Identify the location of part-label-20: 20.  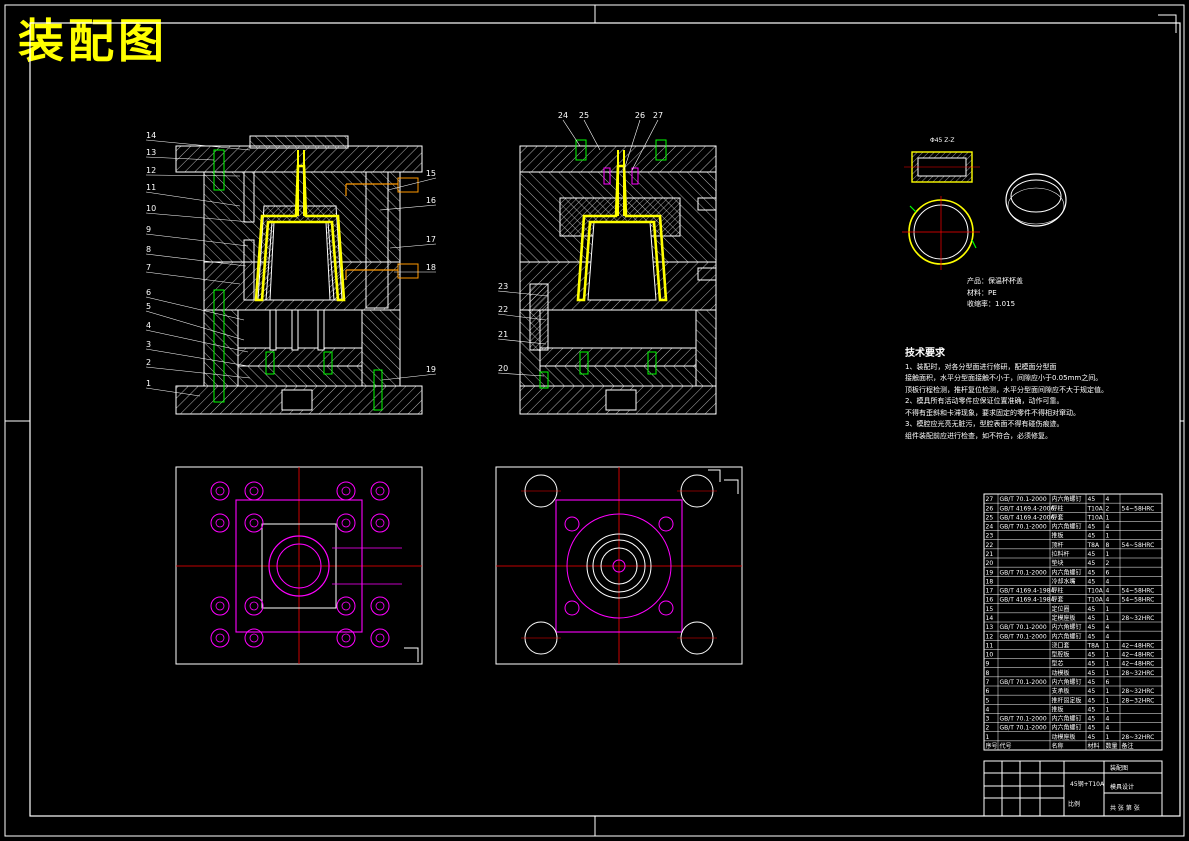
(503, 368).